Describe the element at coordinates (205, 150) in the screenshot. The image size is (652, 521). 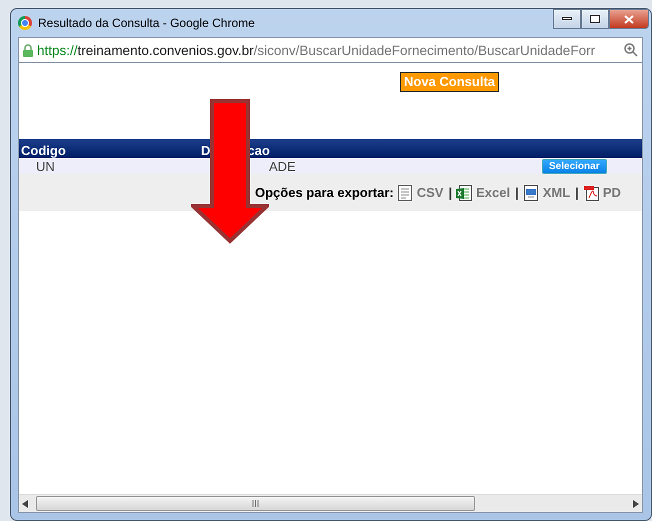
I see `column-header: D` at that location.